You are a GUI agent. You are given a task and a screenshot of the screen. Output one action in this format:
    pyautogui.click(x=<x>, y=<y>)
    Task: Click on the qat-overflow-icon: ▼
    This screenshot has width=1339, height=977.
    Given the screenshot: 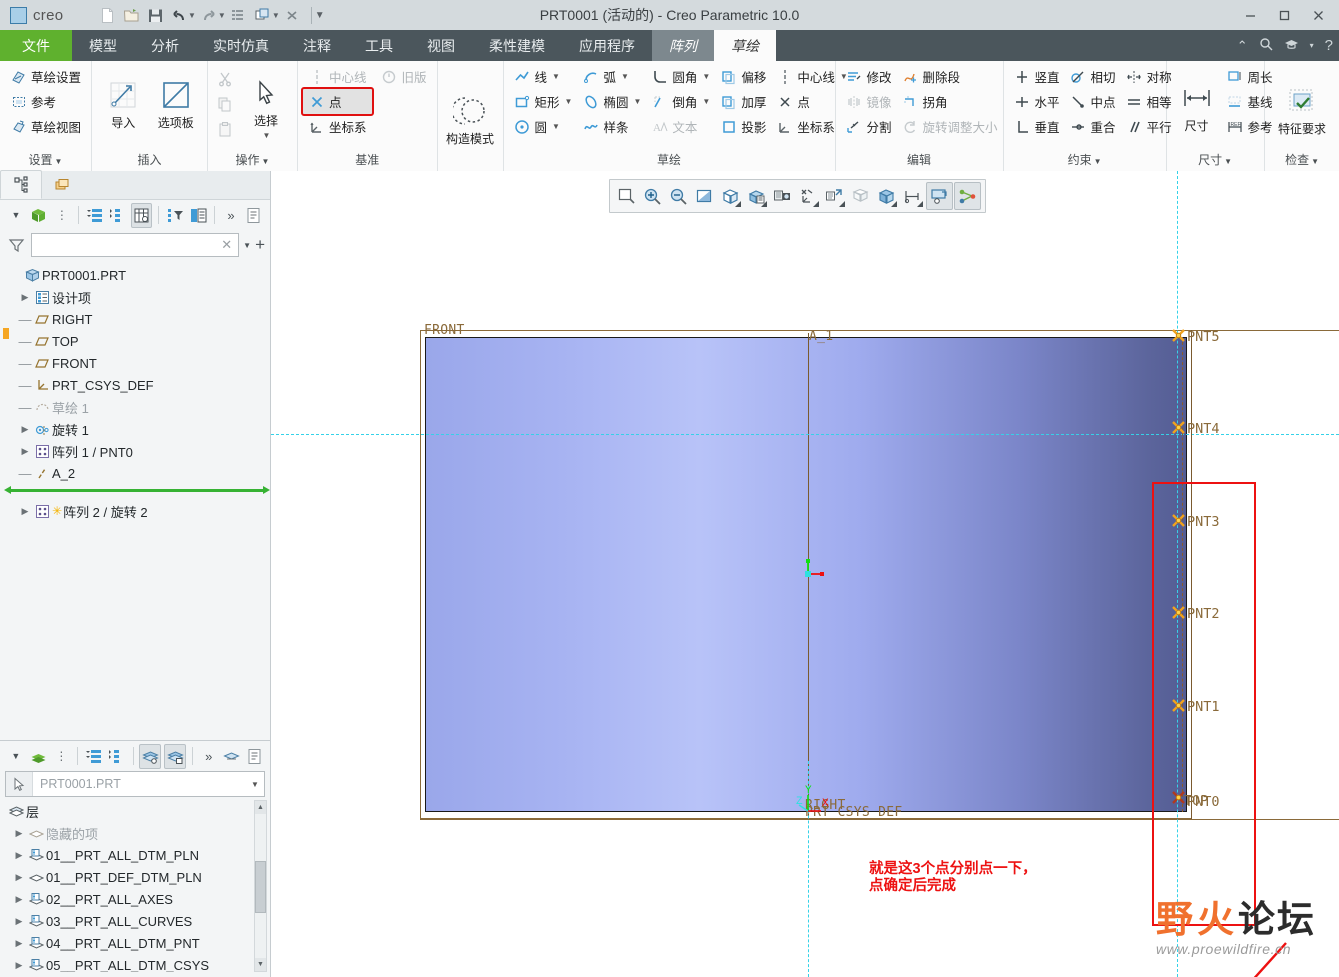 What is the action you would take?
    pyautogui.click(x=320, y=15)
    